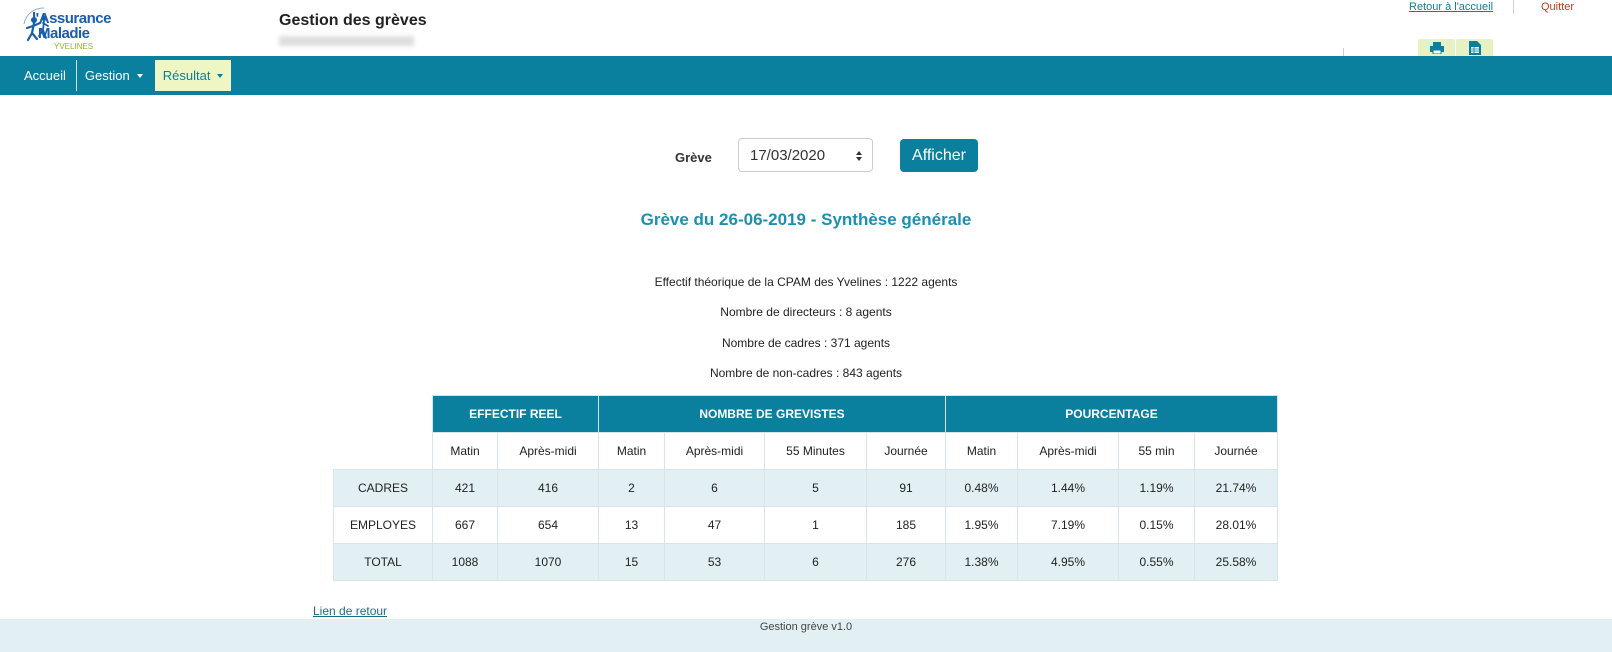  I want to click on footer-version: Gestion grève v1.0, so click(806, 627).